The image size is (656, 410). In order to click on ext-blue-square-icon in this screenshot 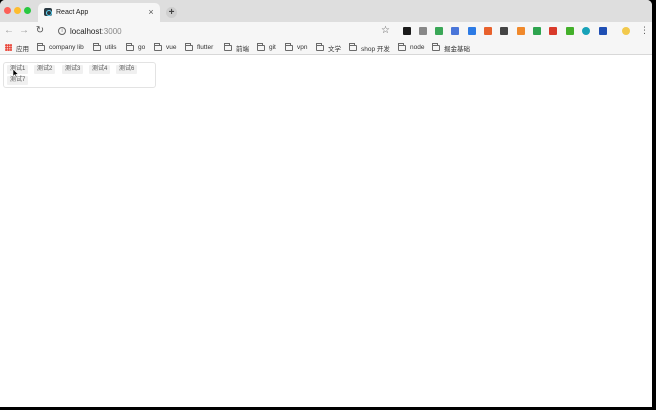, I will do `click(472, 31)`.